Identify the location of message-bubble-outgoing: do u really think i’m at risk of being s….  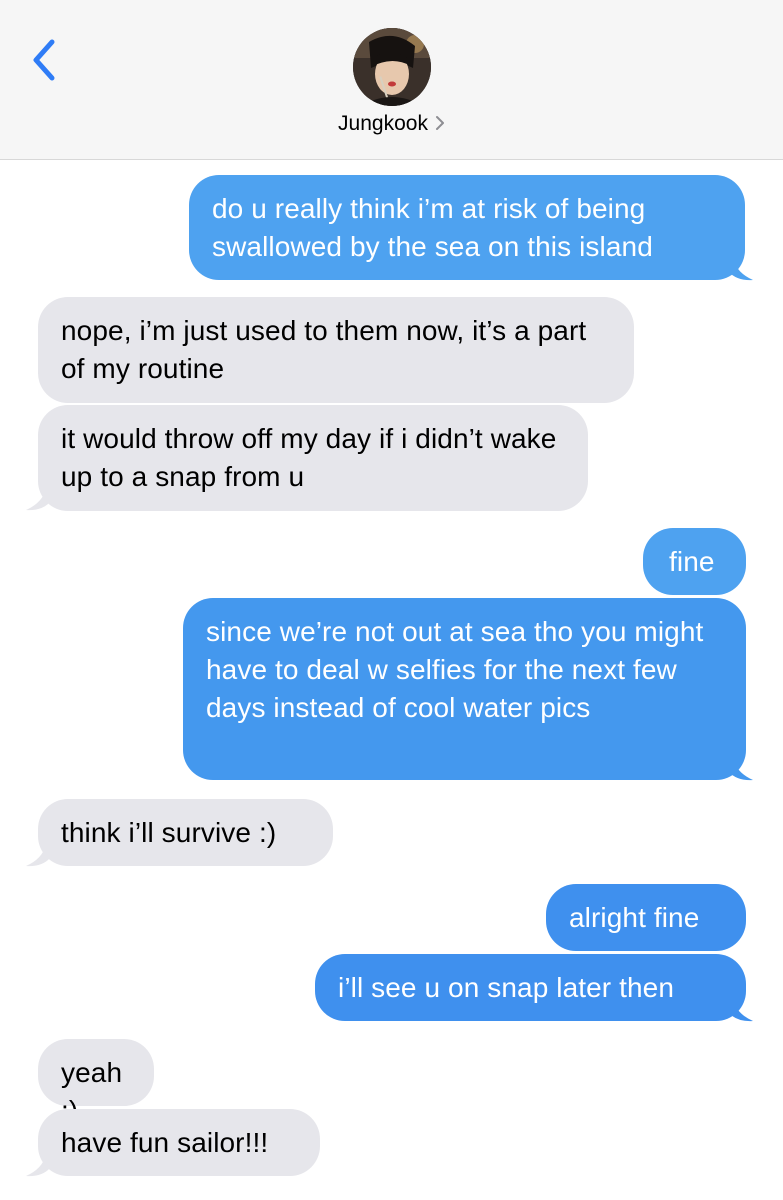
(467, 227).